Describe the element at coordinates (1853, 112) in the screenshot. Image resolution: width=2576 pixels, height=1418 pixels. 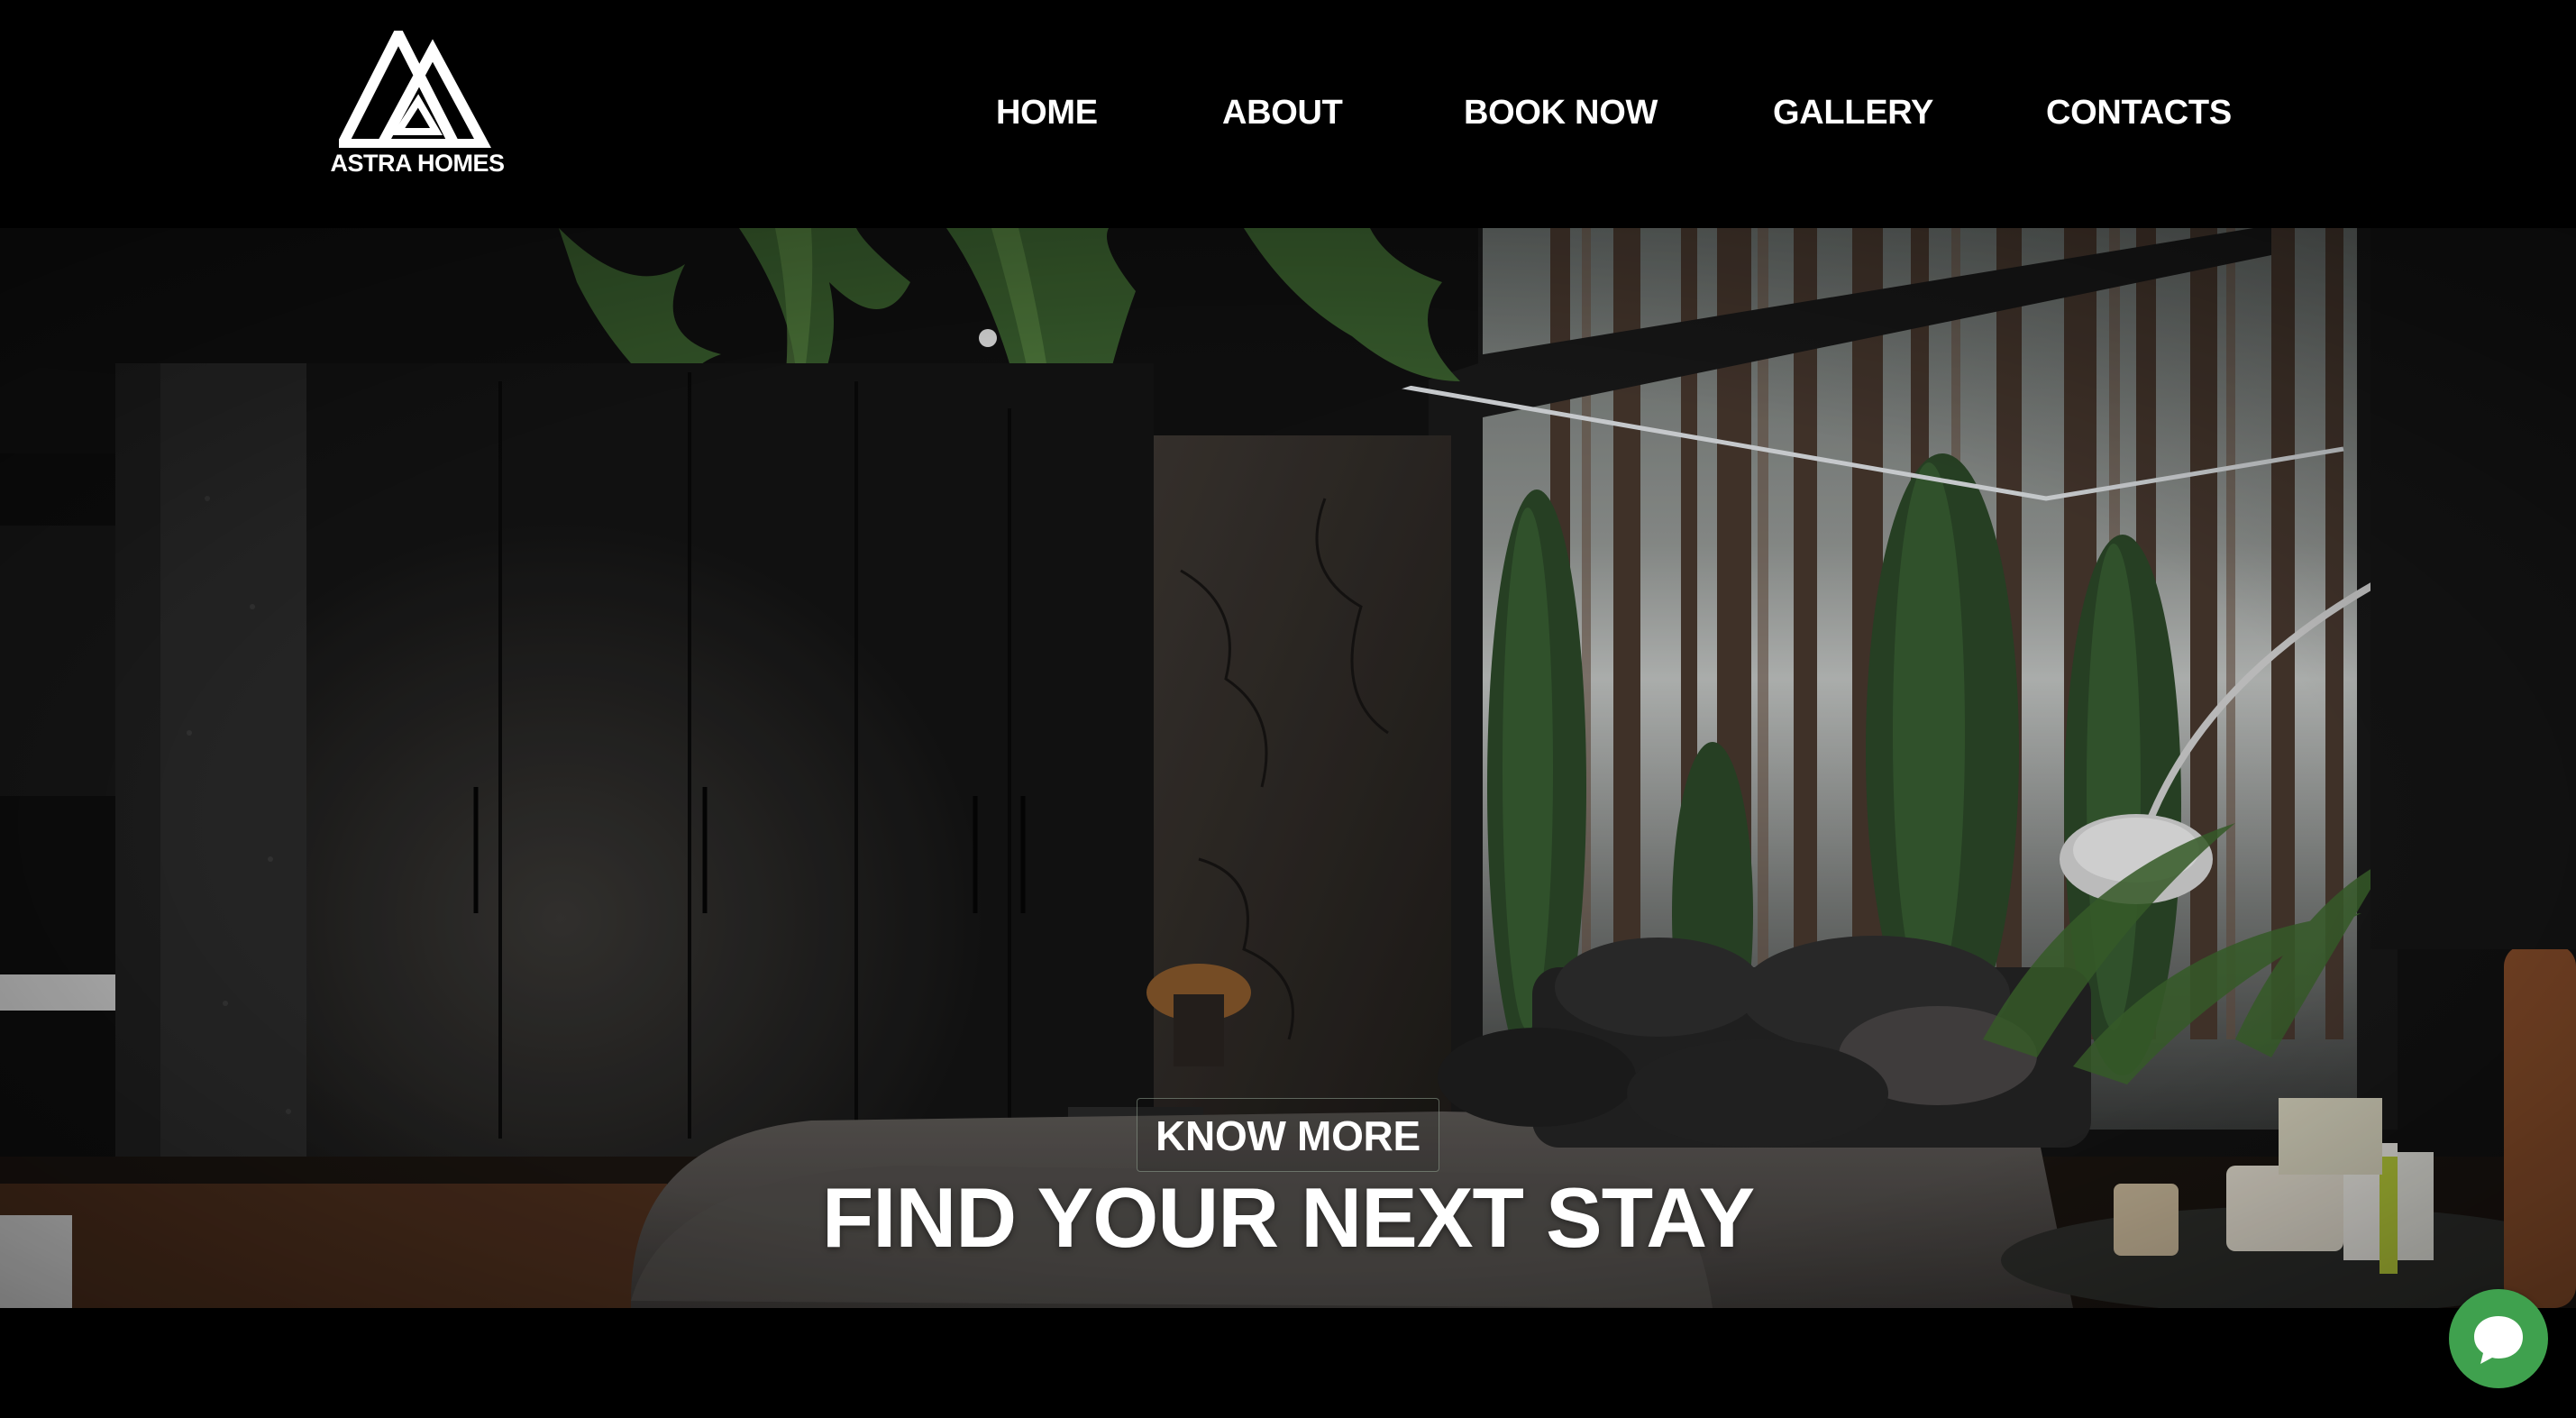
I see `nav-item-gallery: GALLERY` at that location.